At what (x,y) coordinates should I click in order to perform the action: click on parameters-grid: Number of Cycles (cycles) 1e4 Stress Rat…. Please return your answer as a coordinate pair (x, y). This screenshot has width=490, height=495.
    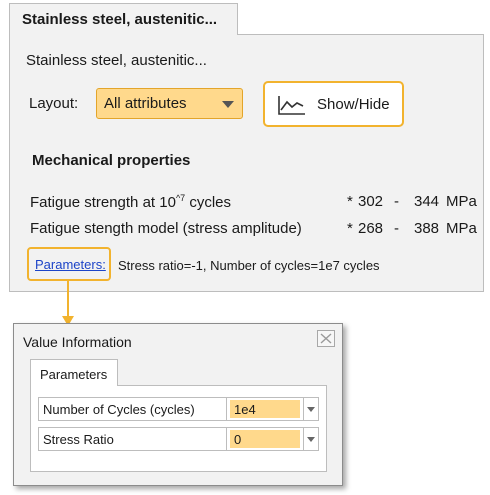
    Looking at the image, I should click on (178, 428).